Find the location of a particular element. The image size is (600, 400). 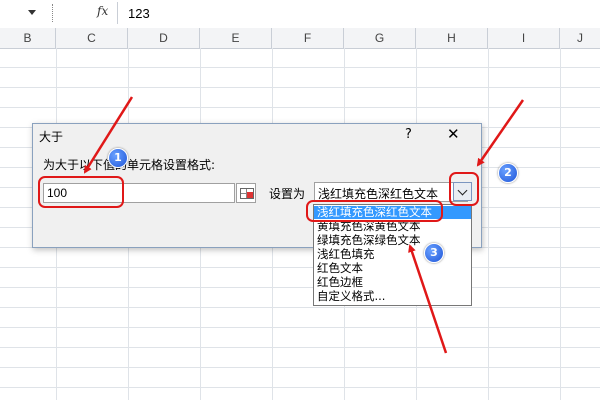

arrow-2-icon is located at coordinates (500, 133).